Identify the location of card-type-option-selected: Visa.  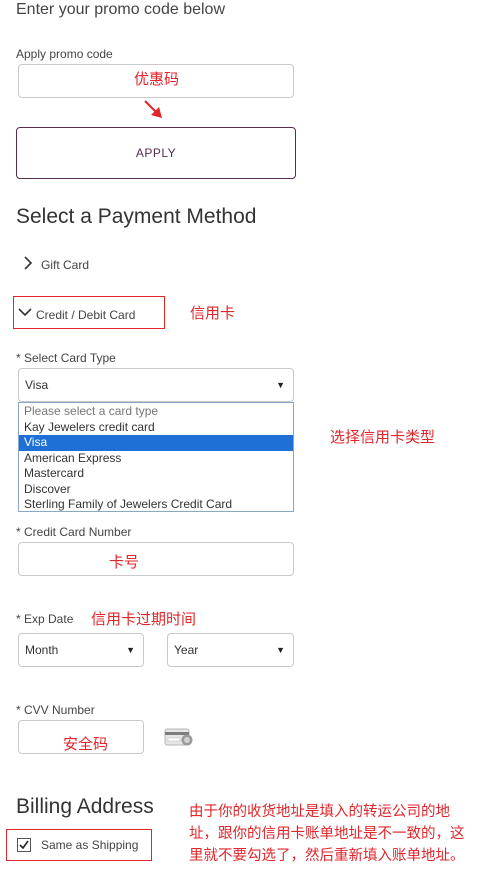
(156, 443).